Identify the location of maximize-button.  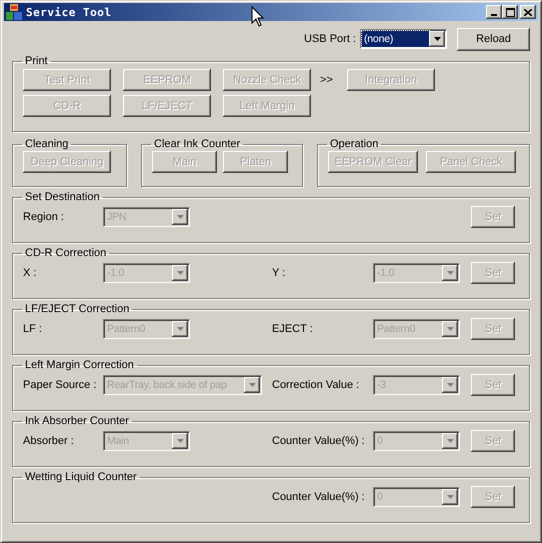
(510, 12).